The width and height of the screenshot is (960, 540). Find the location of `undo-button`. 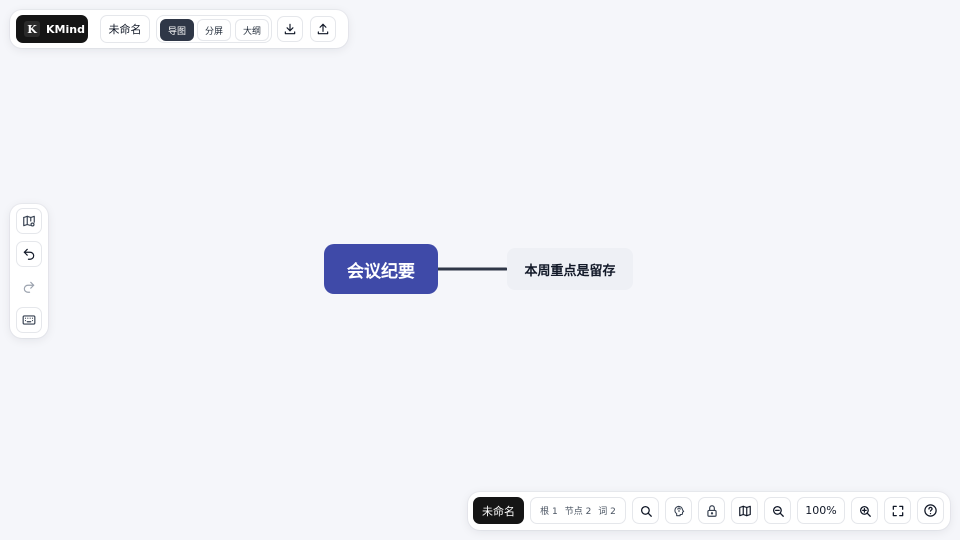

undo-button is located at coordinates (29, 254).